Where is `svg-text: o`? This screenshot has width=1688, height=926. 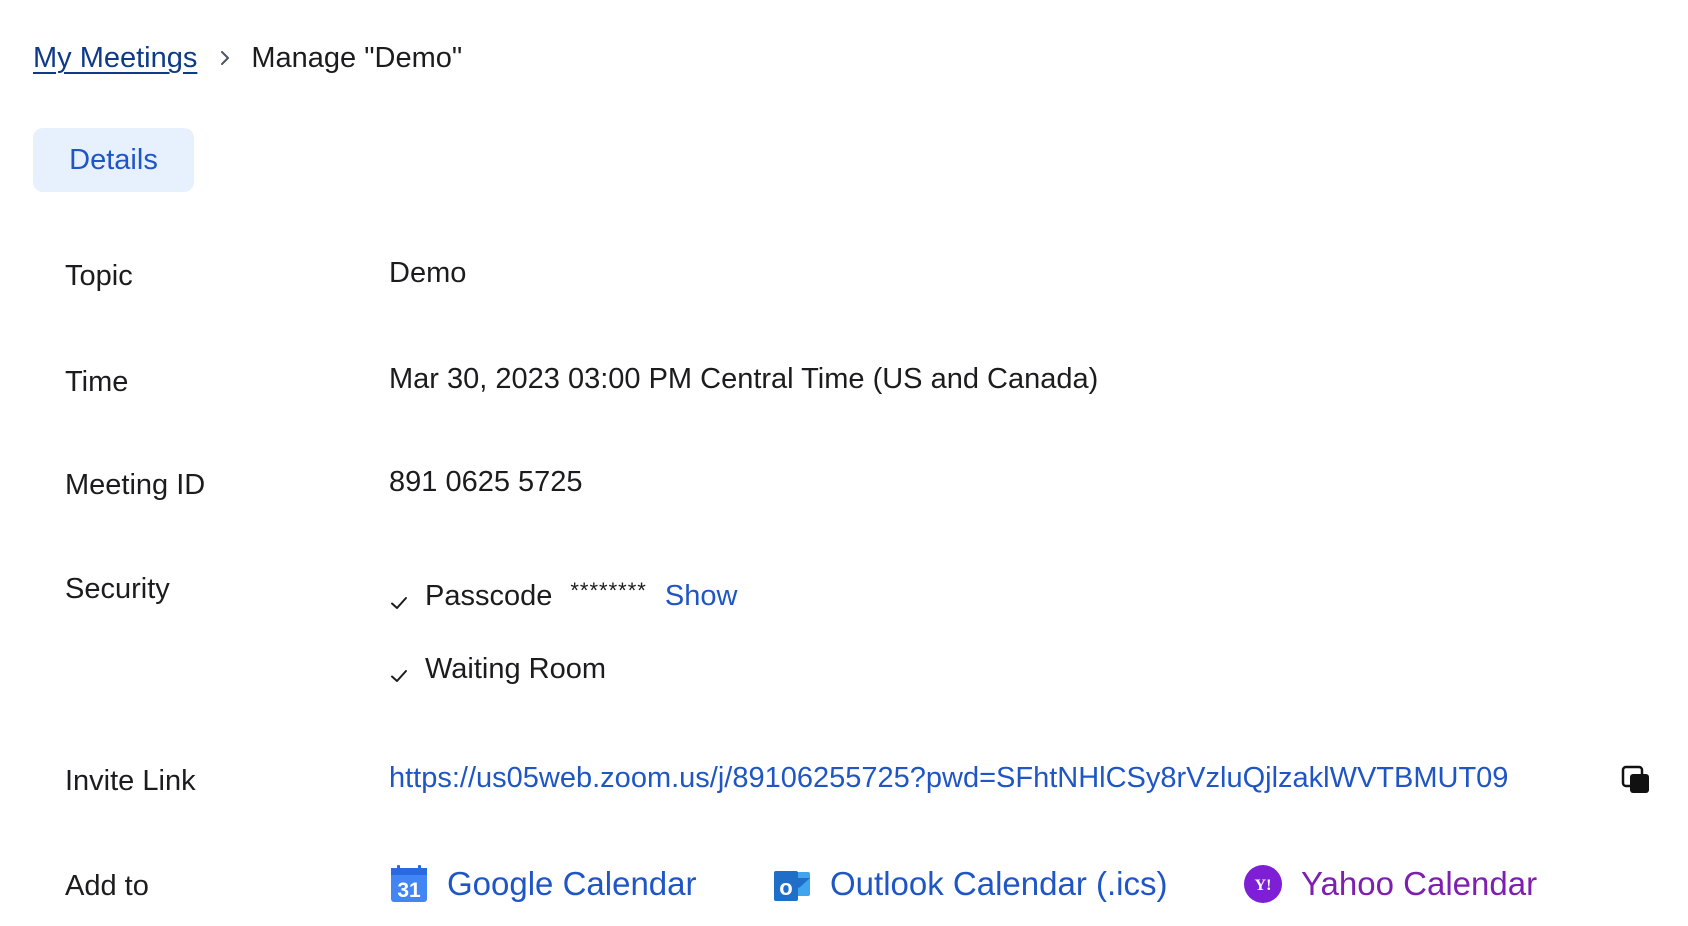
svg-text: o is located at coordinates (785, 887).